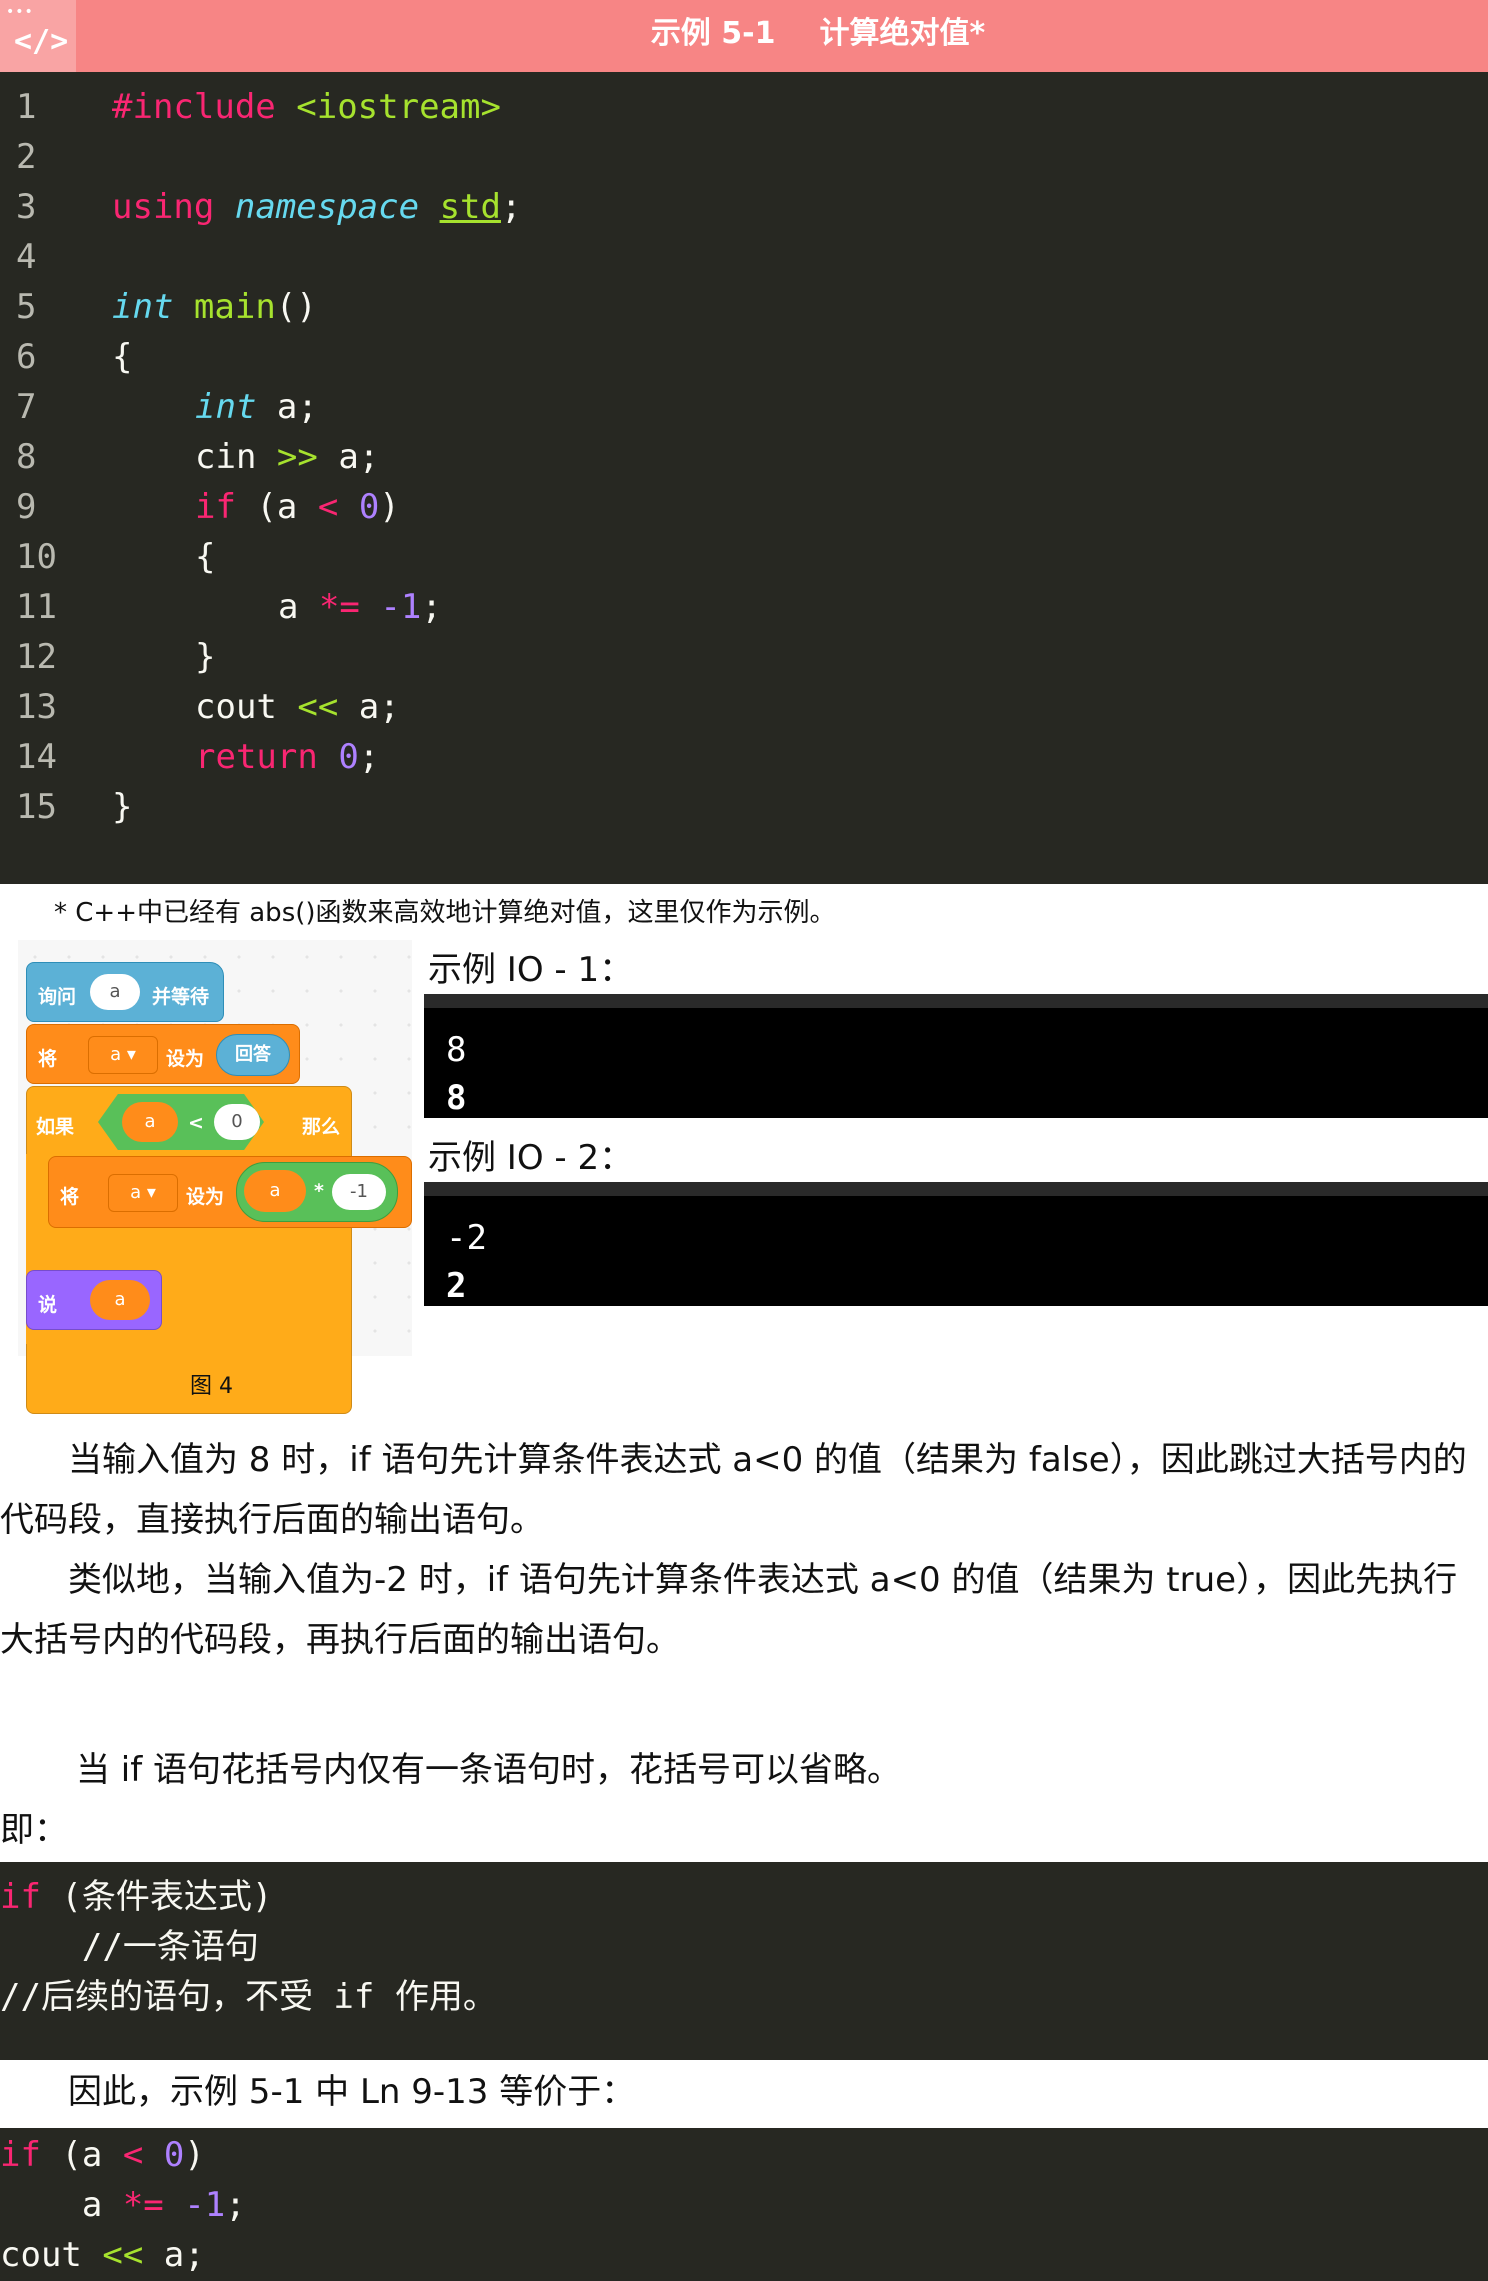  I want to click on set2-label: 将, so click(70, 1197).